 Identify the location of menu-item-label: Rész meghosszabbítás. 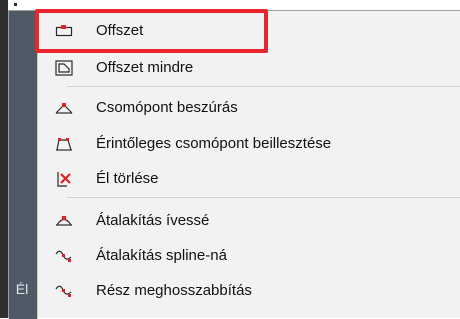
(174, 290).